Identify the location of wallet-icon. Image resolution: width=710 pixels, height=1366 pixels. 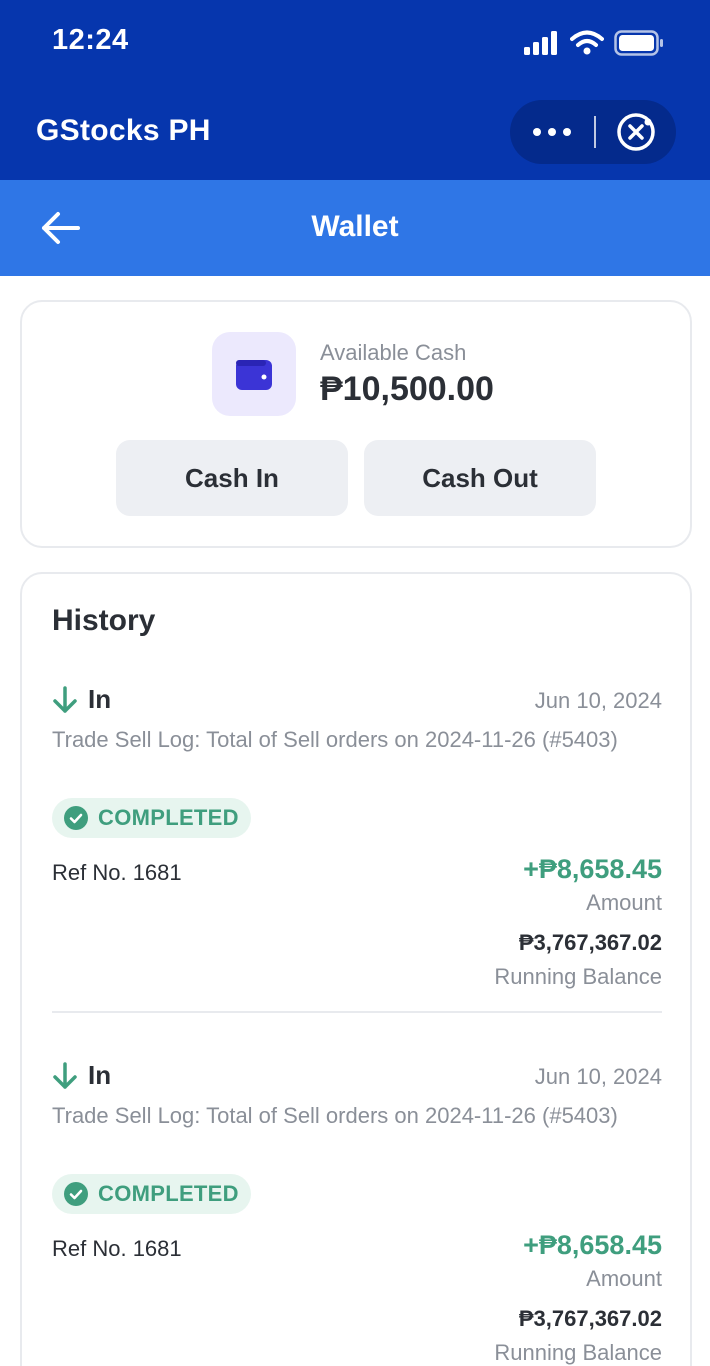
(254, 375).